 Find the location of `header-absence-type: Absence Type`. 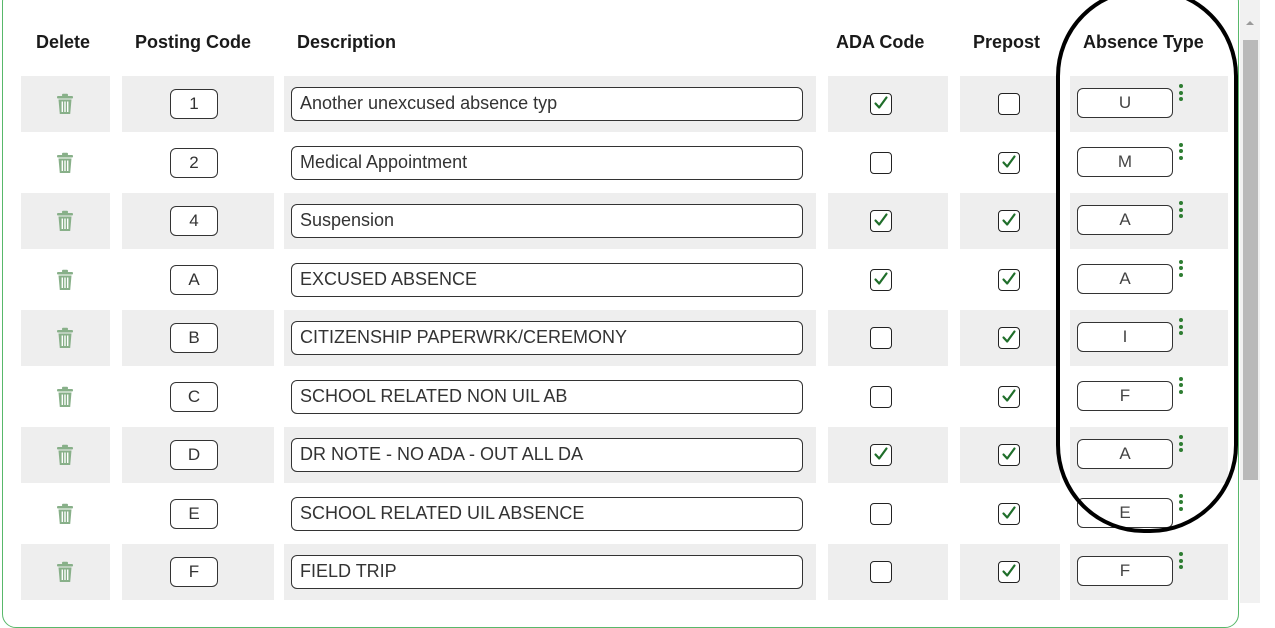

header-absence-type: Absence Type is located at coordinates (1143, 42).